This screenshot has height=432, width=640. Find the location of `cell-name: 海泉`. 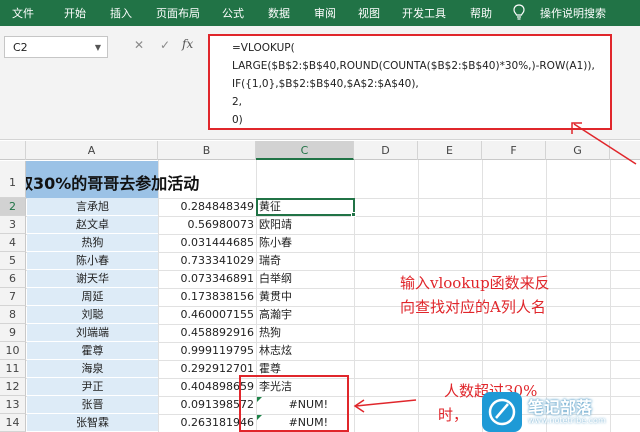

cell-name: 海泉 is located at coordinates (92, 368).